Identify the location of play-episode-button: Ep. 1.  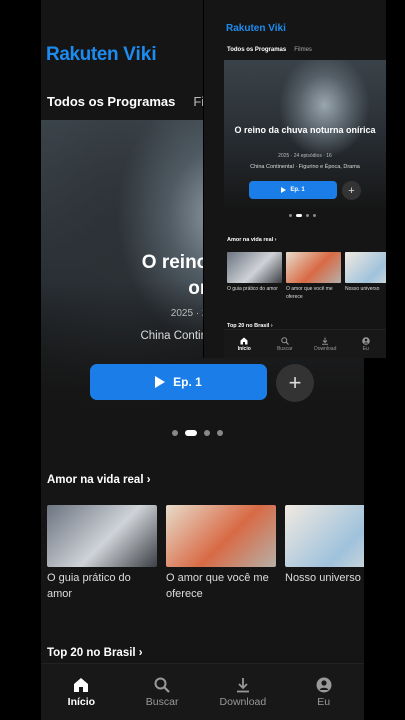
(178, 382).